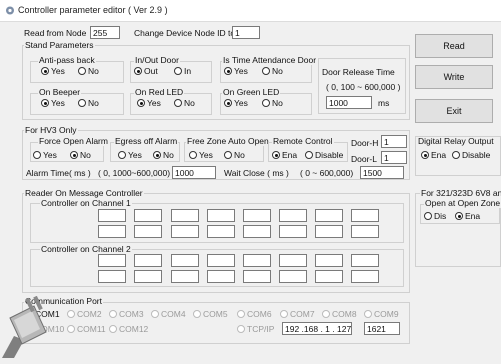 The width and height of the screenshot is (501, 364). I want to click on channel1-label: Controller on Channel 1, so click(86, 203).